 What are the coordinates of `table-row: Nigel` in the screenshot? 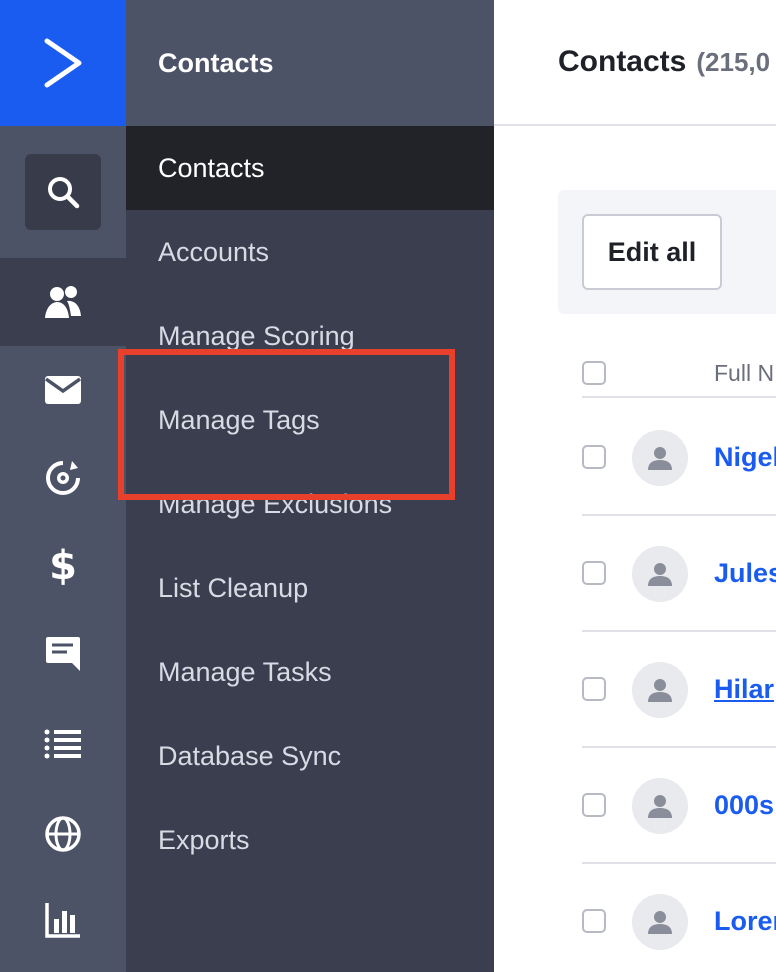 It's located at (679, 458).